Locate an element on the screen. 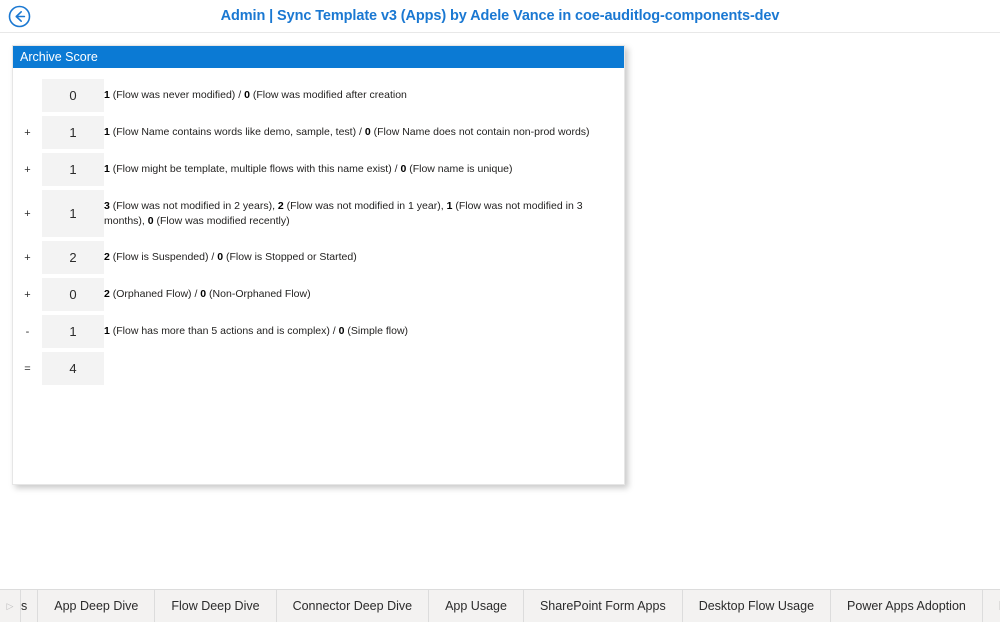  tab-label: Flow Deep Dive is located at coordinates (215, 606).